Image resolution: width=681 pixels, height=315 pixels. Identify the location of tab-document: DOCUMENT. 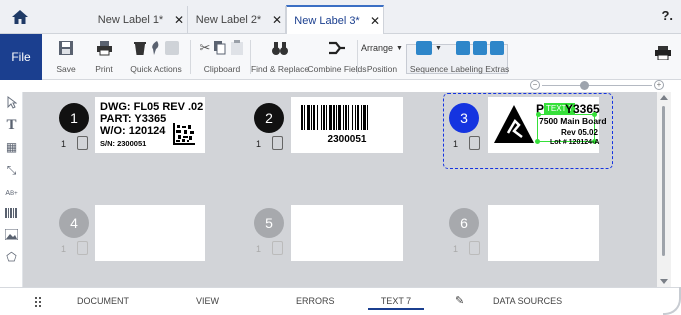
(103, 301).